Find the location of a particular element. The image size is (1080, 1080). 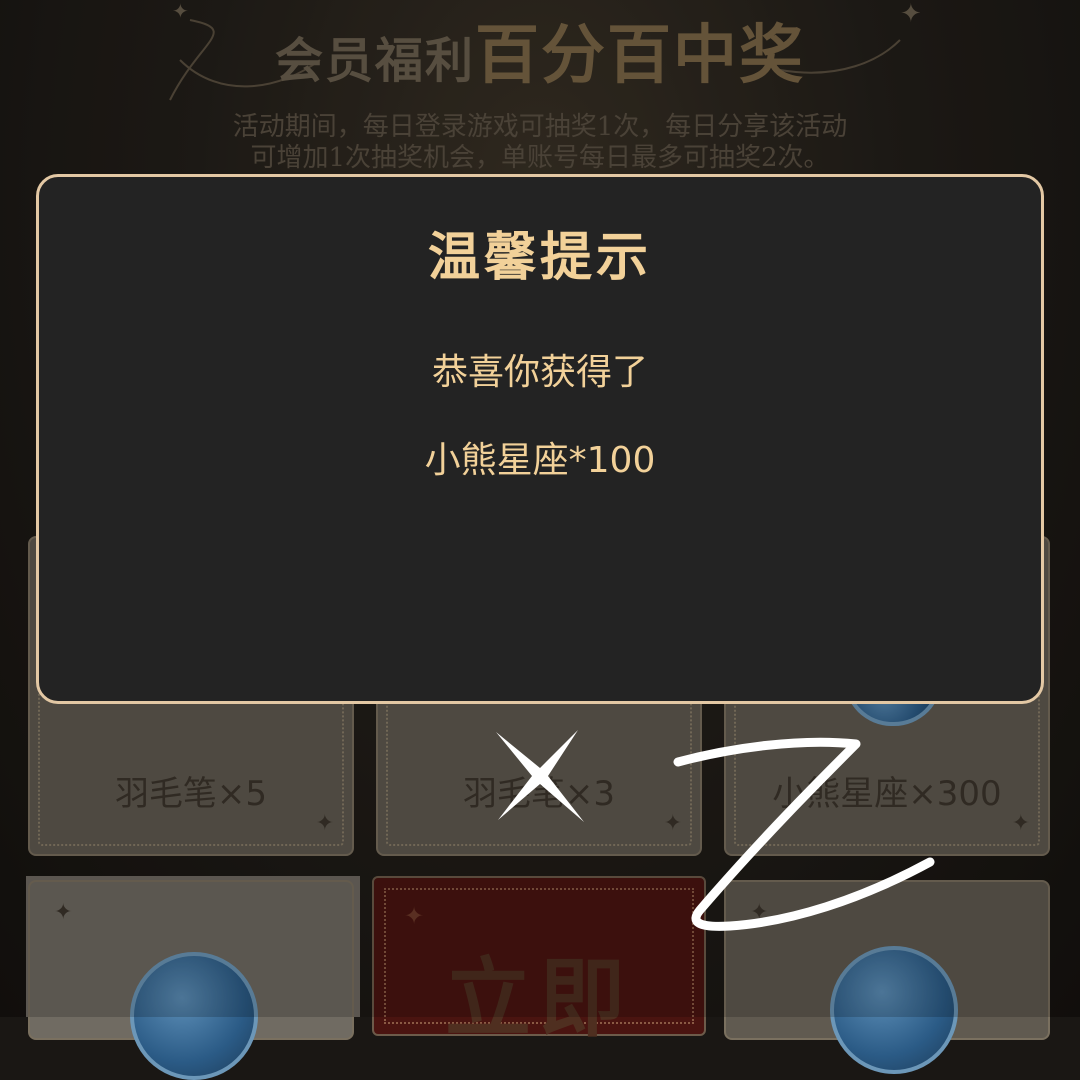

dialog-message: 恭喜你获得了 is located at coordinates (539, 372).